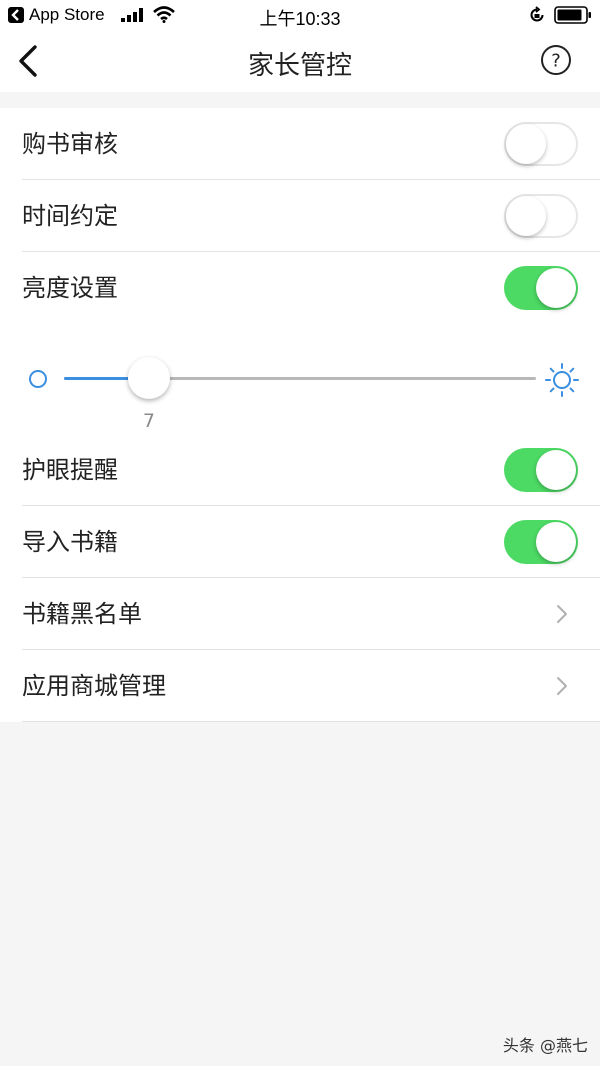  What do you see at coordinates (300, 288) in the screenshot?
I see `setting-row-brightness: 亮度设置` at bounding box center [300, 288].